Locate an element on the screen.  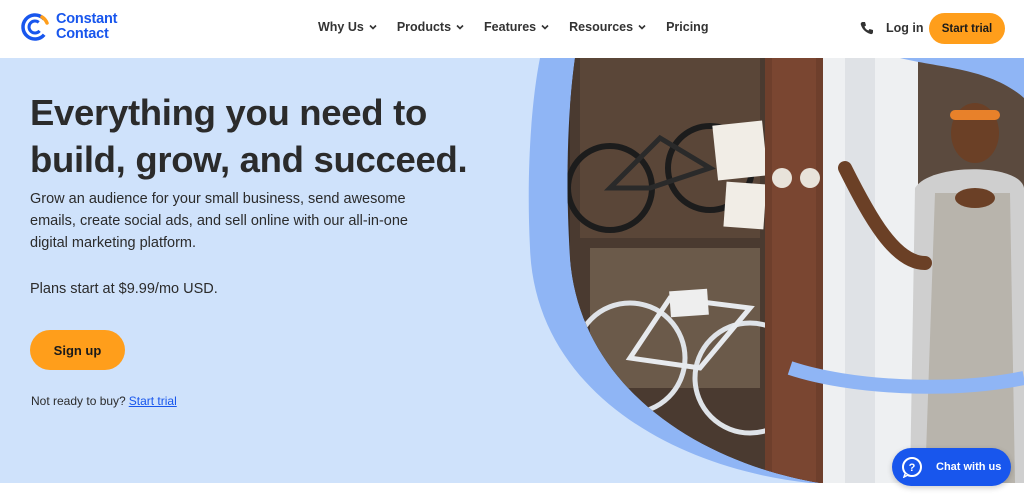
not-ready-label: Not ready to buy? is located at coordinates (78, 401).